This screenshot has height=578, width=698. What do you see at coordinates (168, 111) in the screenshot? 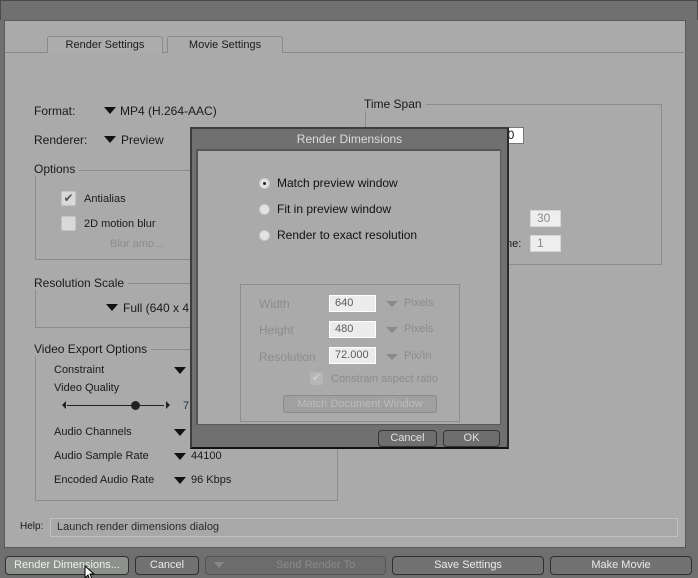
I see `format-value: MP4 (H.264-AAC)` at bounding box center [168, 111].